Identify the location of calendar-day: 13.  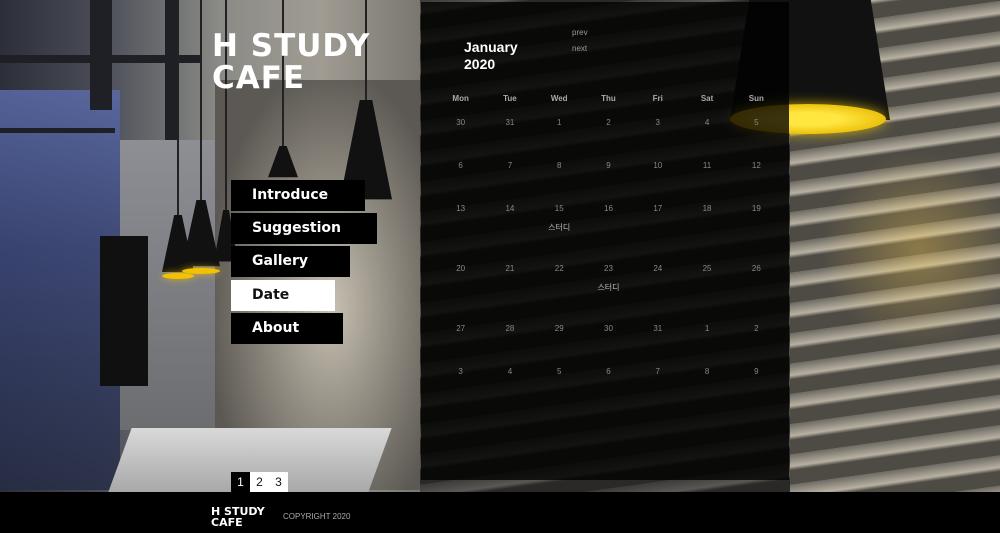
(460, 228).